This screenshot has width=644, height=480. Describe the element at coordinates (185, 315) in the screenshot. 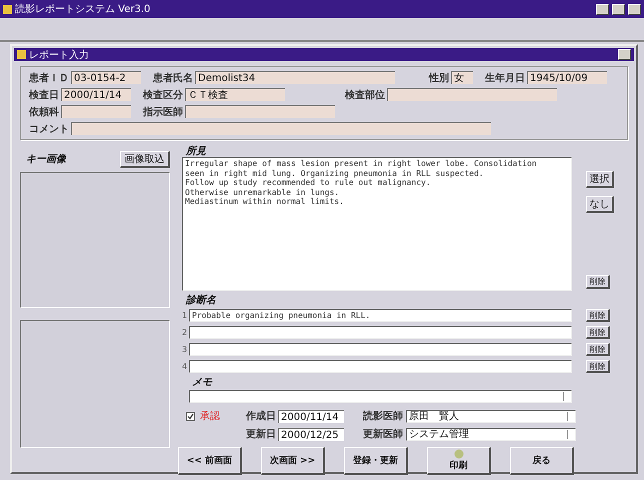

I see `row-number: 1` at that location.